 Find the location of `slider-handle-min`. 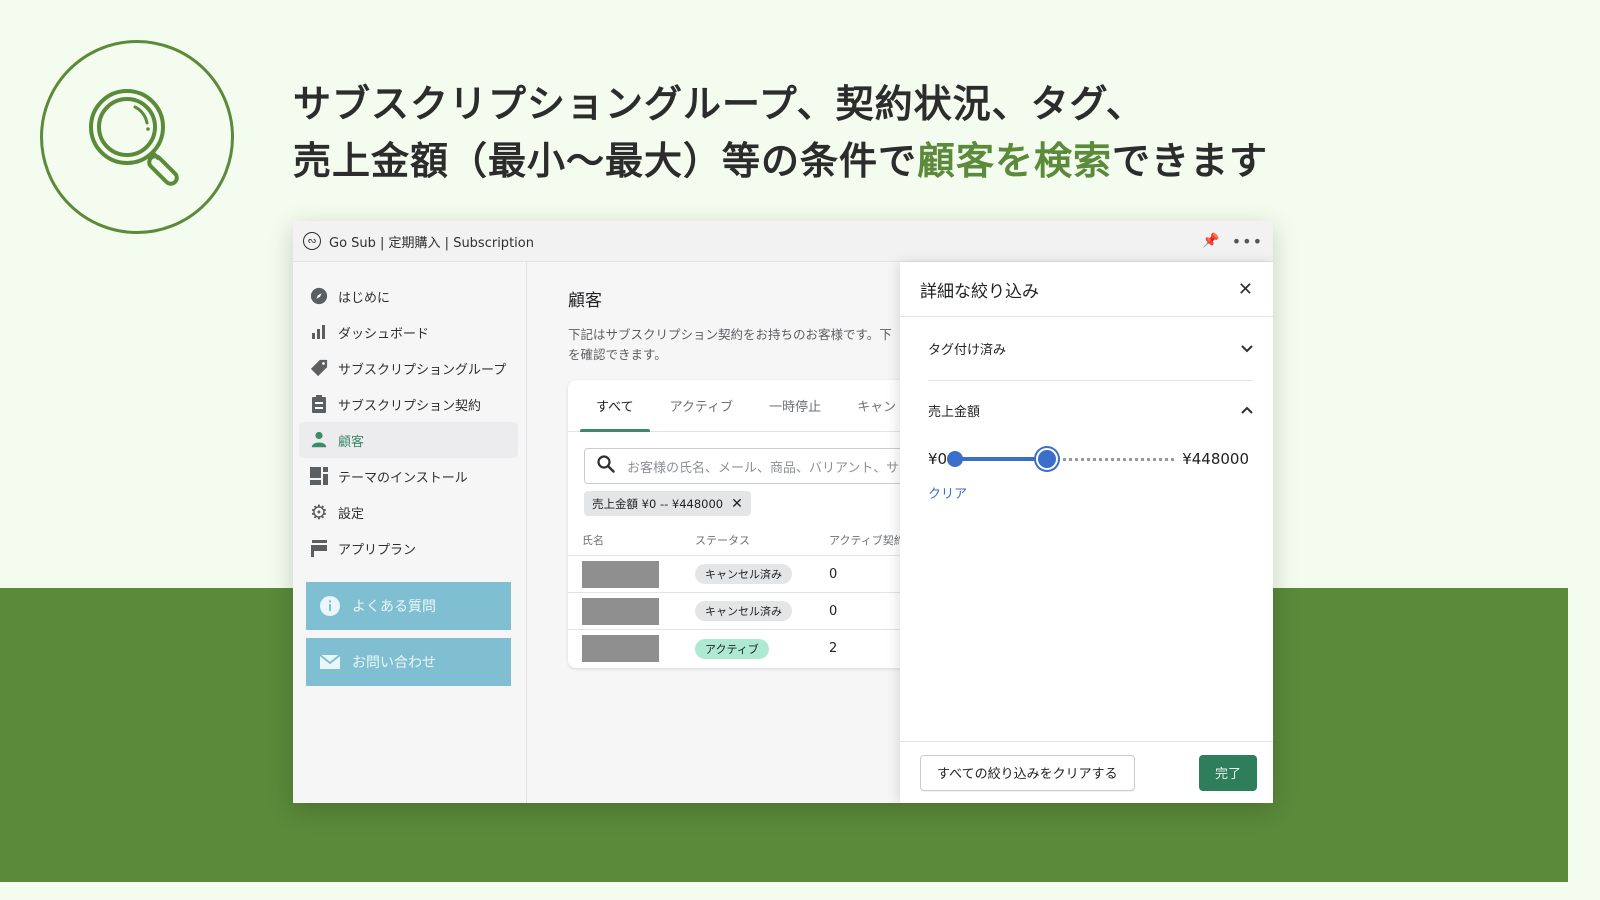

slider-handle-min is located at coordinates (955, 459).